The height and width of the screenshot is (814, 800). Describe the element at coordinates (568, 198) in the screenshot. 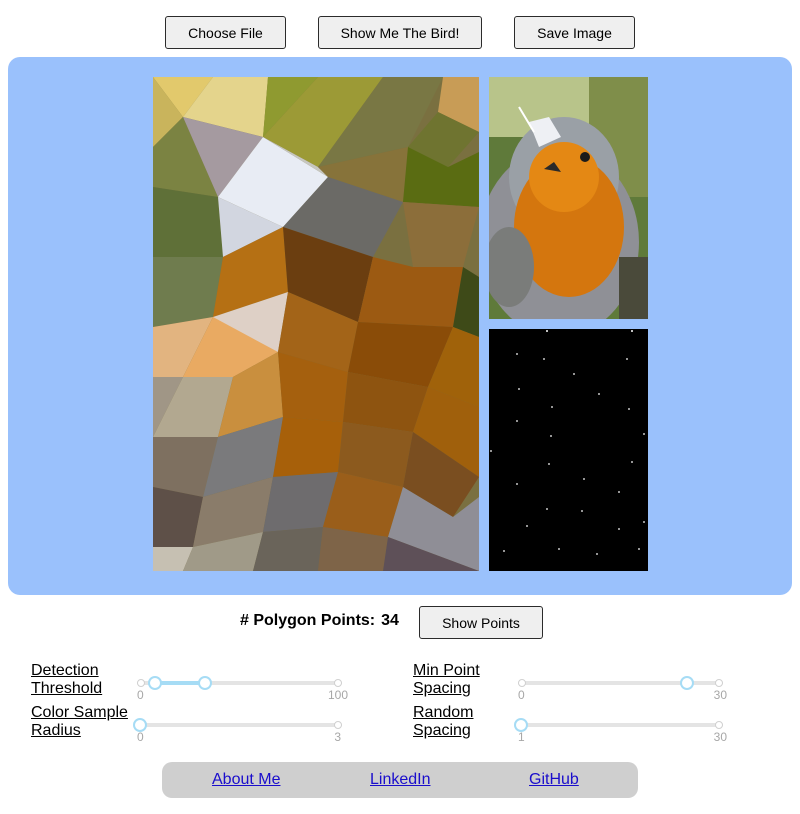

I see `bird-photo` at that location.